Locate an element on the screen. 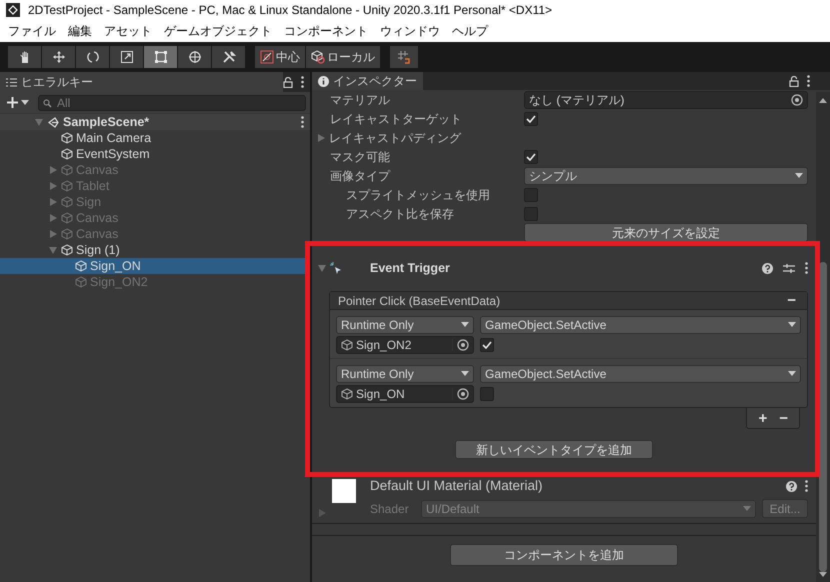 This screenshot has width=830, height=582. foldout-label: レイキャストパディング is located at coordinates (395, 137).